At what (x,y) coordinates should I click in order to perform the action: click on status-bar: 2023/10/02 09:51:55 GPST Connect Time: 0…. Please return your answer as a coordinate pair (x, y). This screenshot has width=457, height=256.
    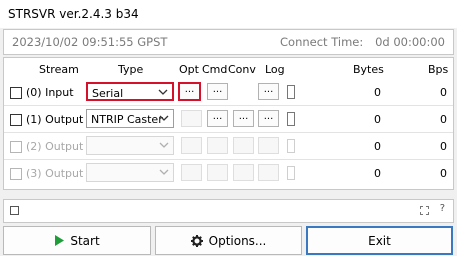
    Looking at the image, I should click on (228, 42).